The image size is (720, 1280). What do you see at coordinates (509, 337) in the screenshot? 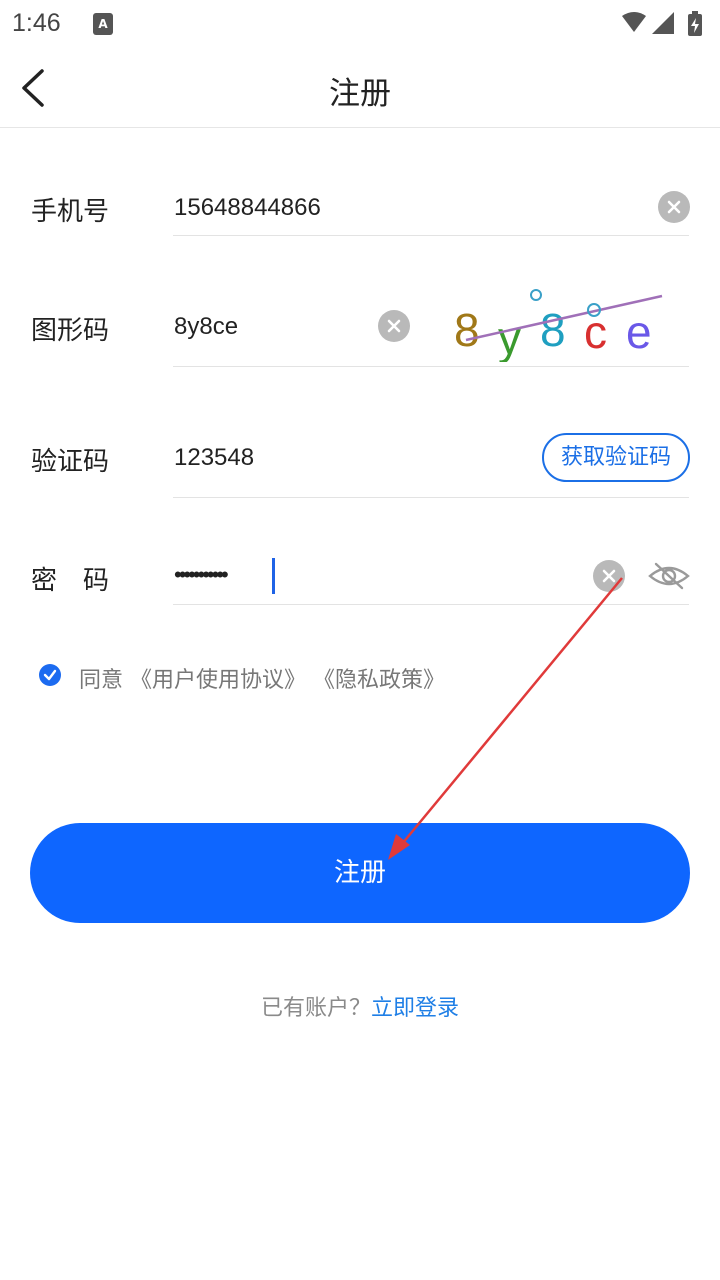
I see `svg-text: y` at bounding box center [509, 337].